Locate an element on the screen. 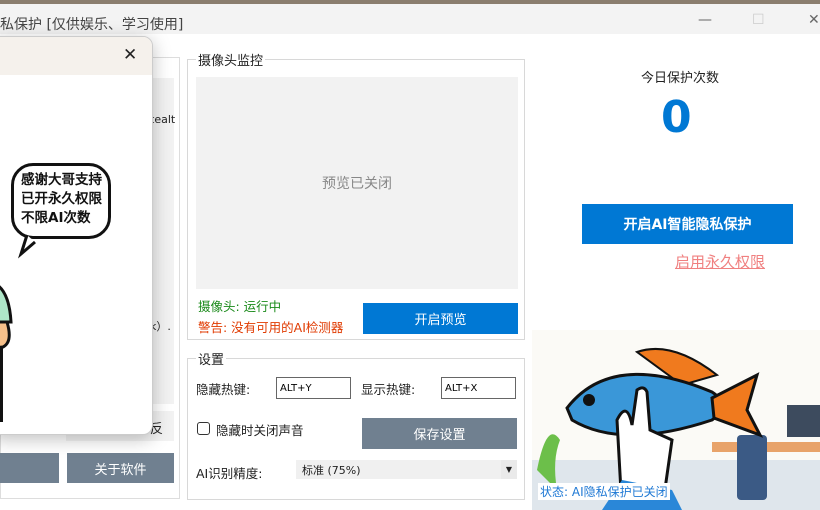 The image size is (820, 510). permanent-license-link: 启用永久权限 is located at coordinates (720, 261).